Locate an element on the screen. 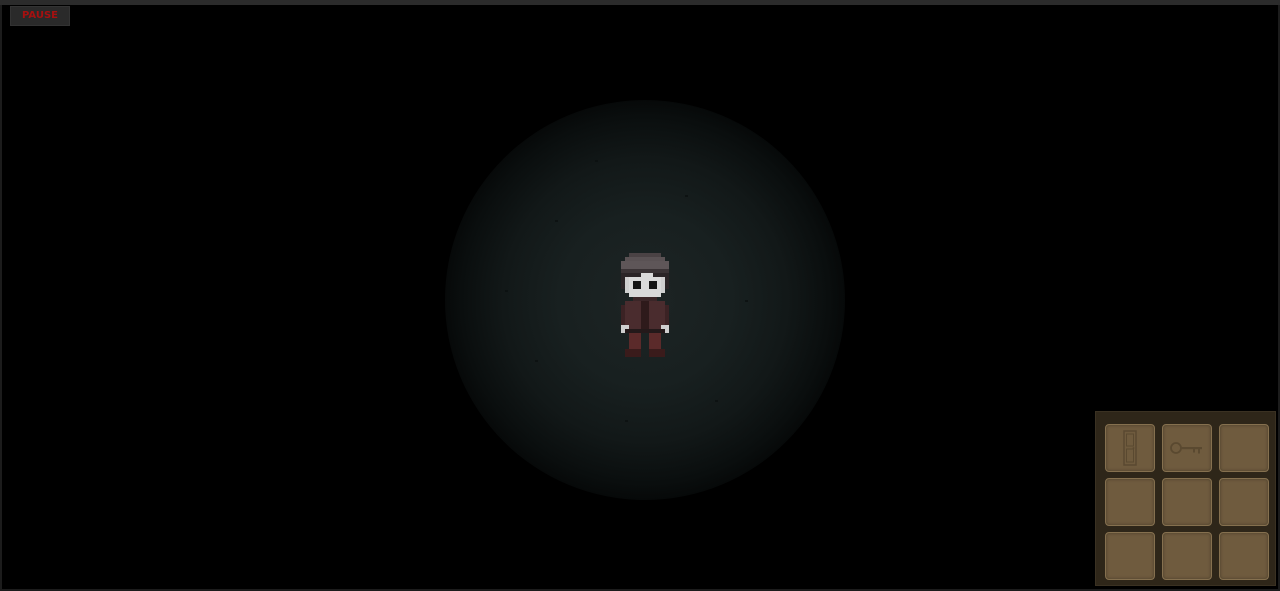  door-icon is located at coordinates (1130, 448).